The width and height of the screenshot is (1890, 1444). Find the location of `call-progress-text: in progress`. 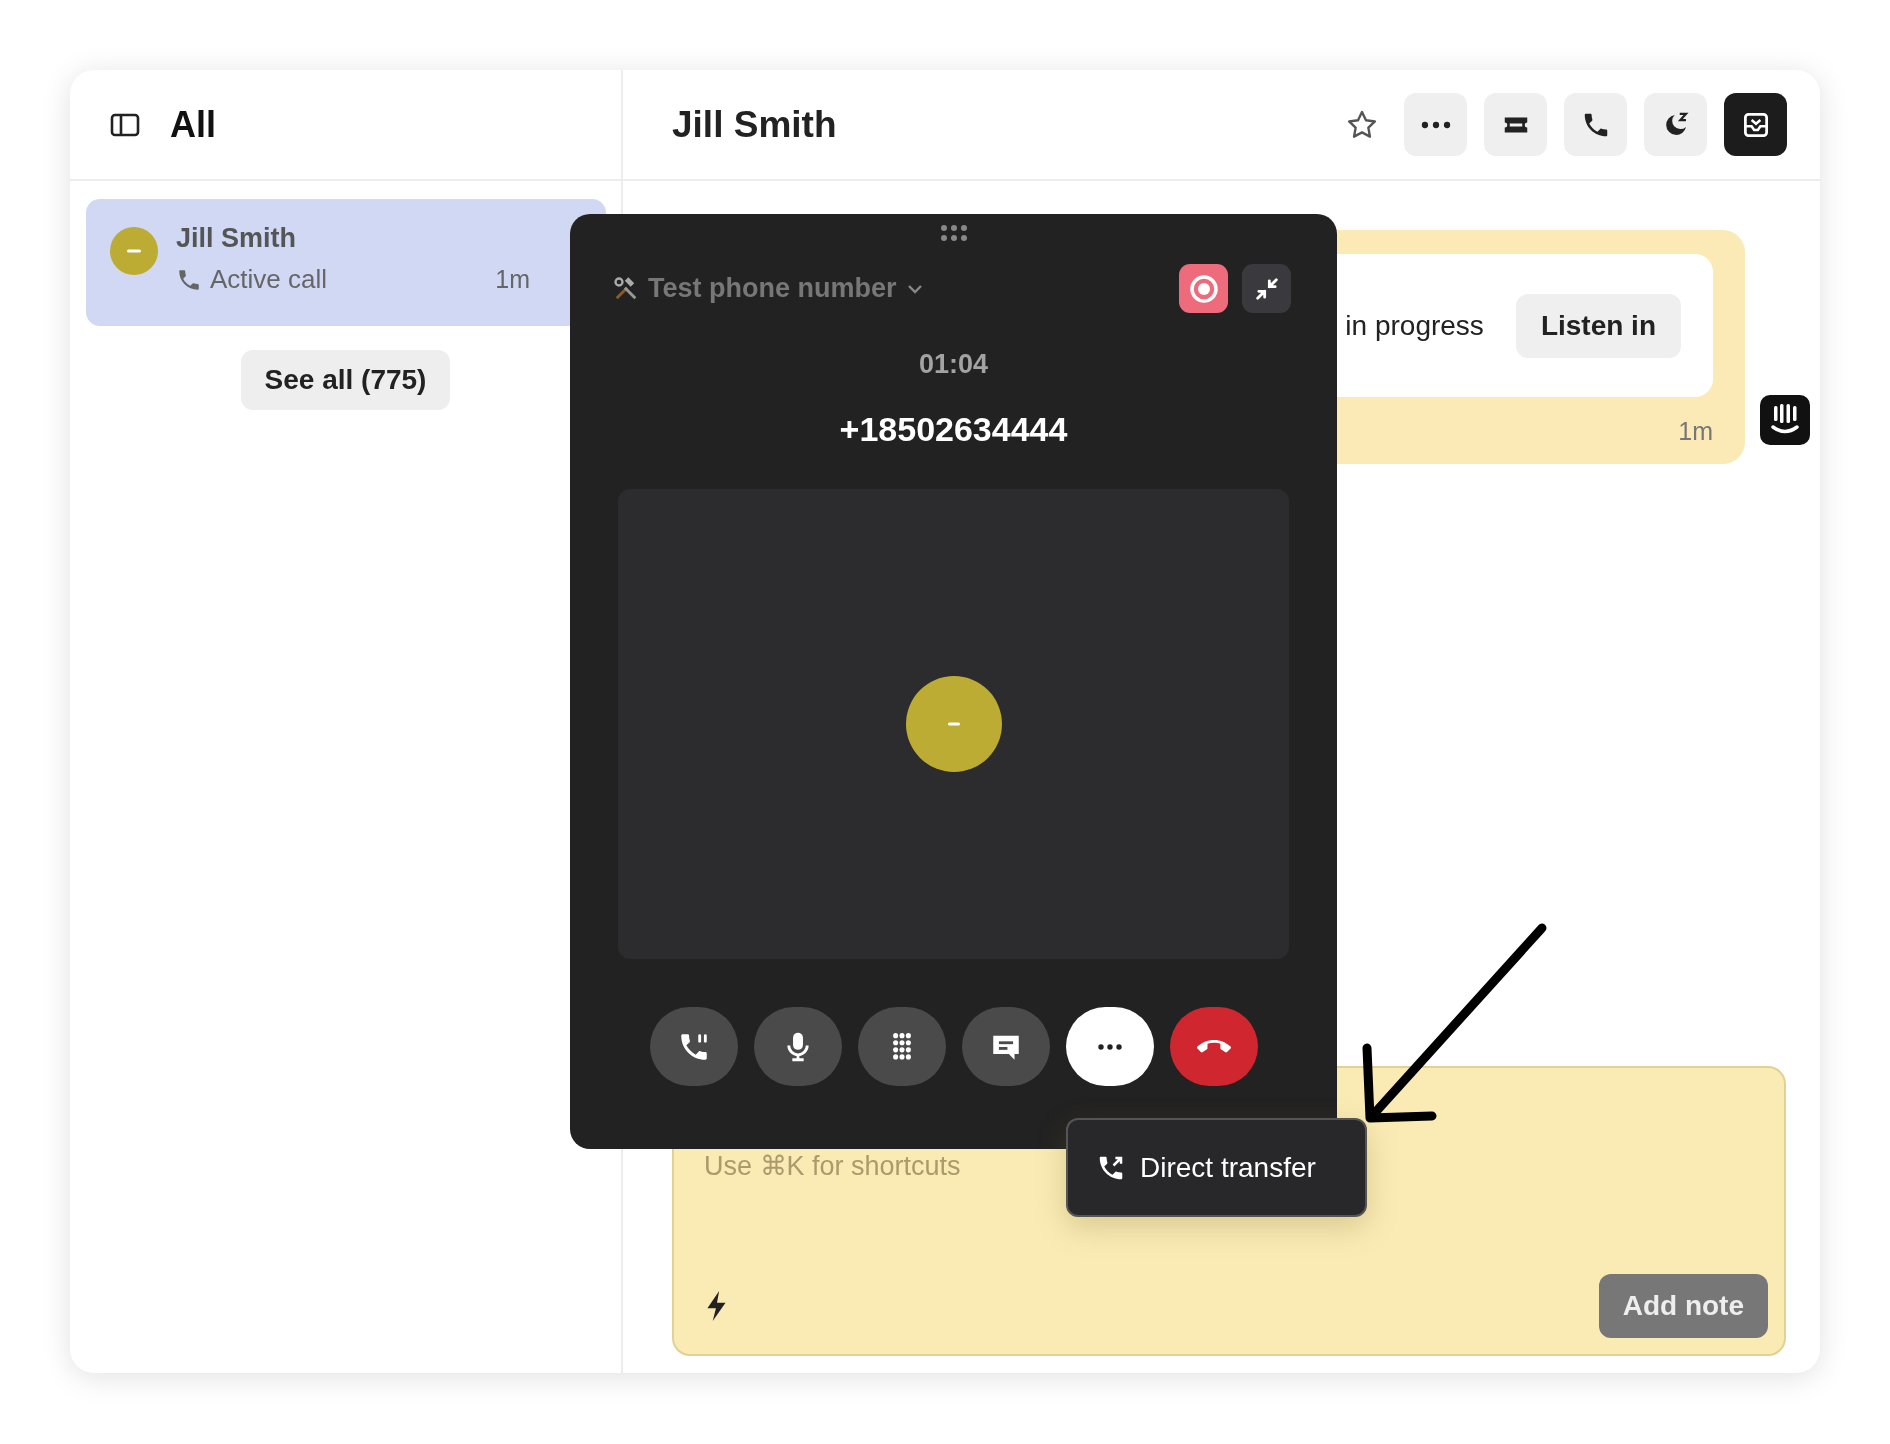

call-progress-text: in progress is located at coordinates (1414, 325).